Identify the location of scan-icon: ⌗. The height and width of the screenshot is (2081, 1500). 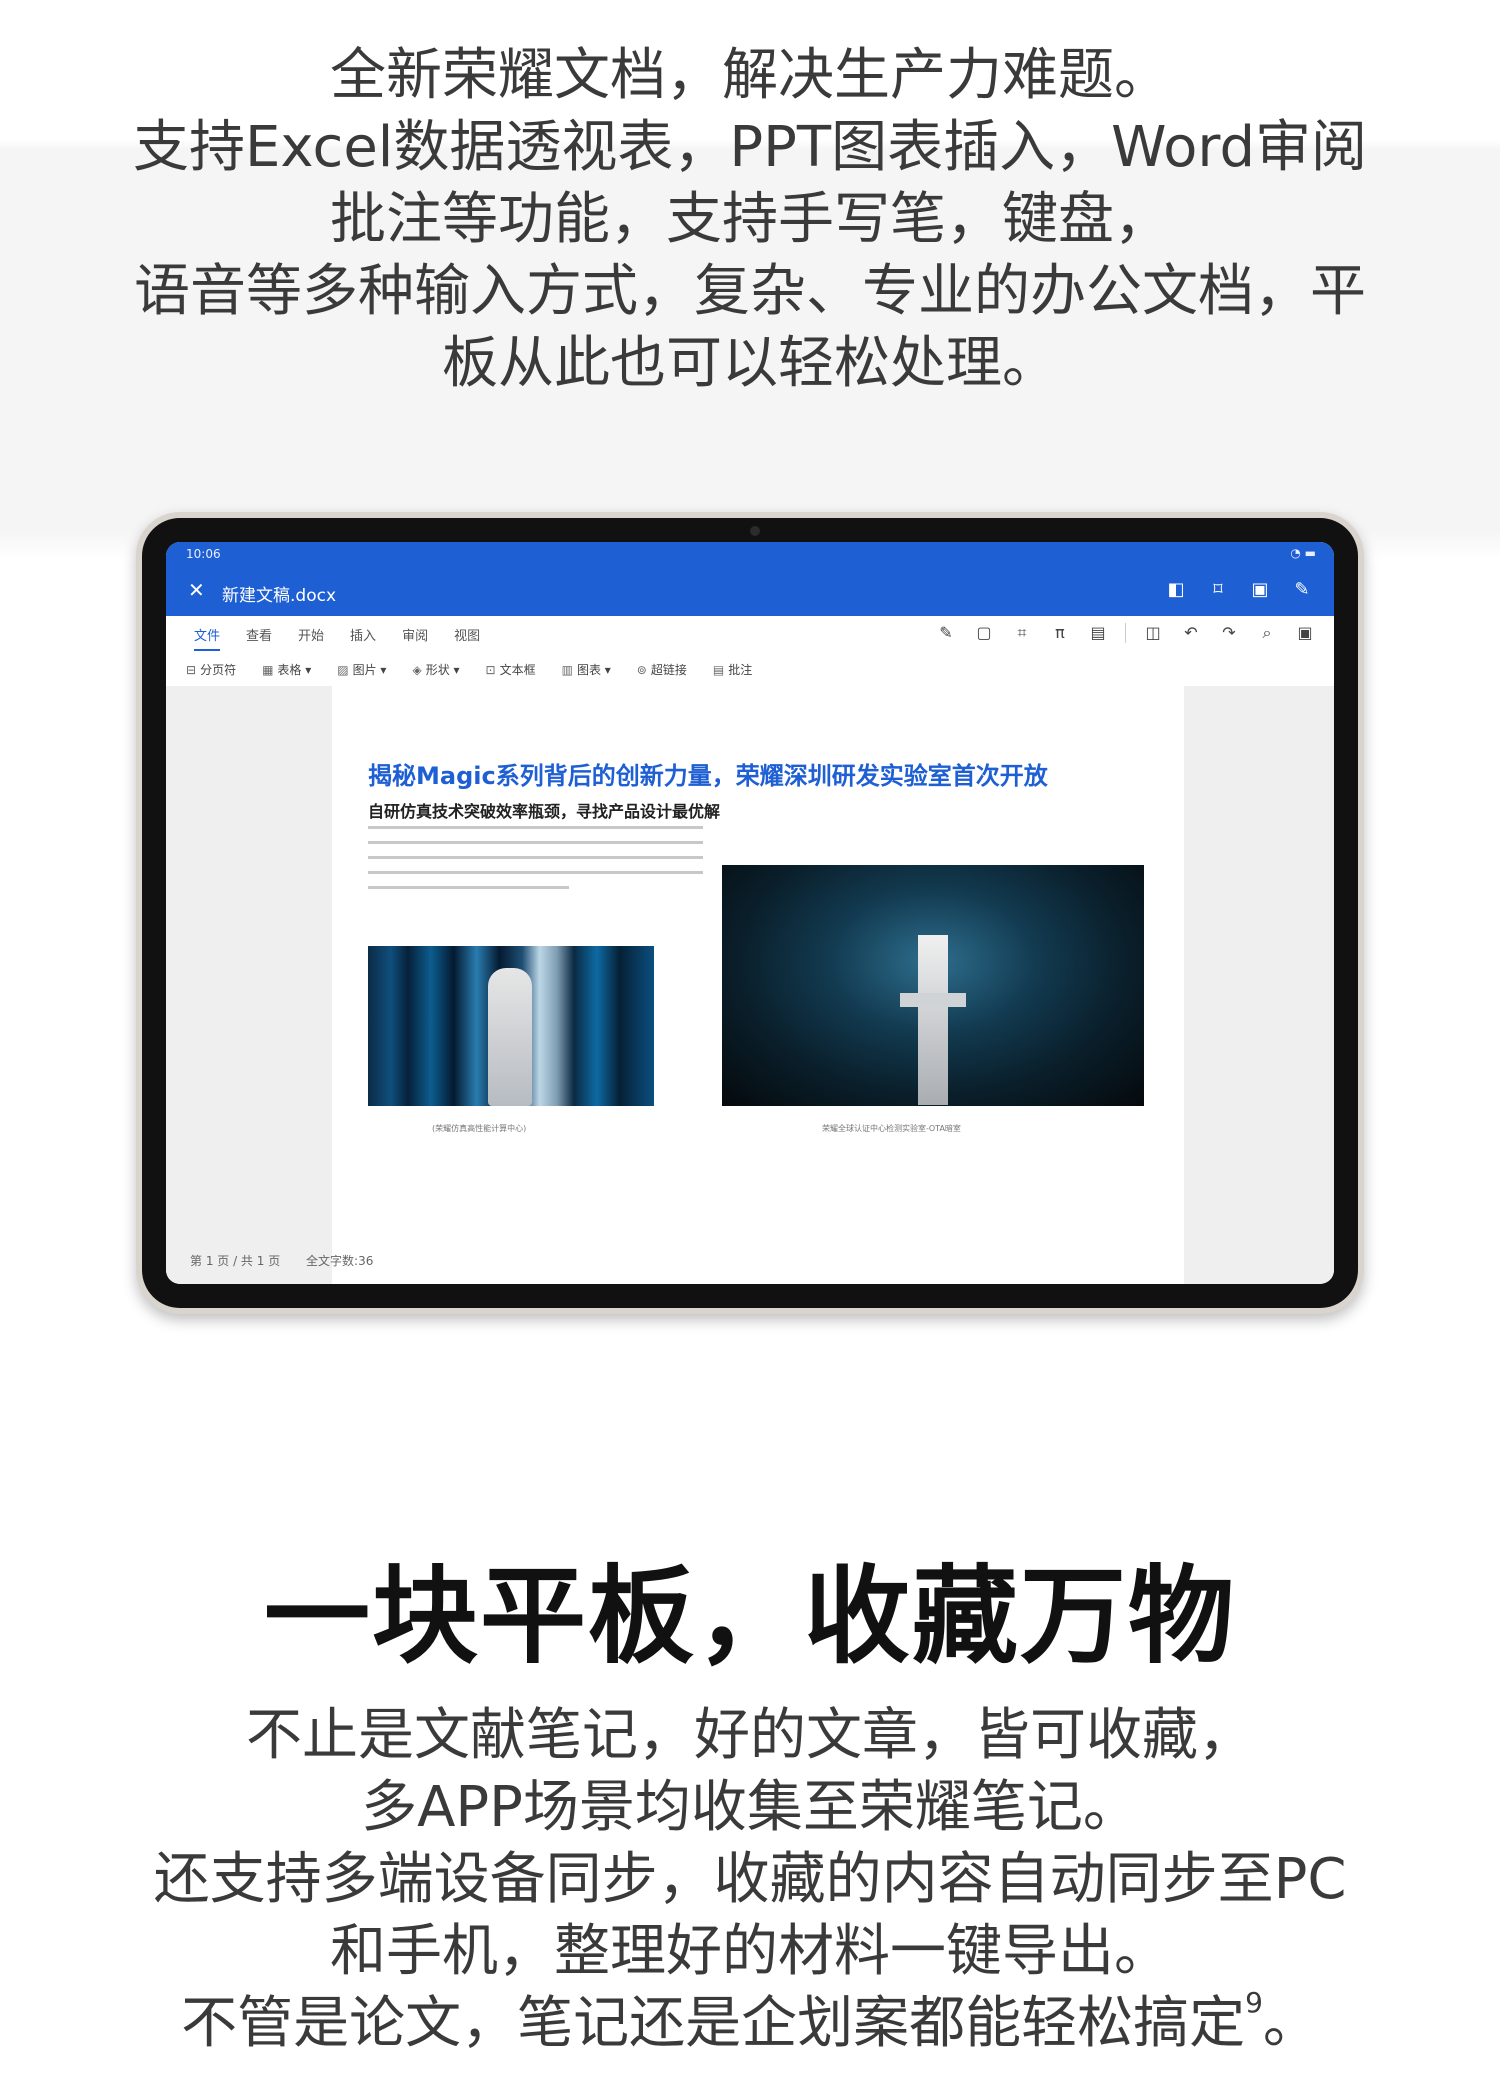
(1022, 633).